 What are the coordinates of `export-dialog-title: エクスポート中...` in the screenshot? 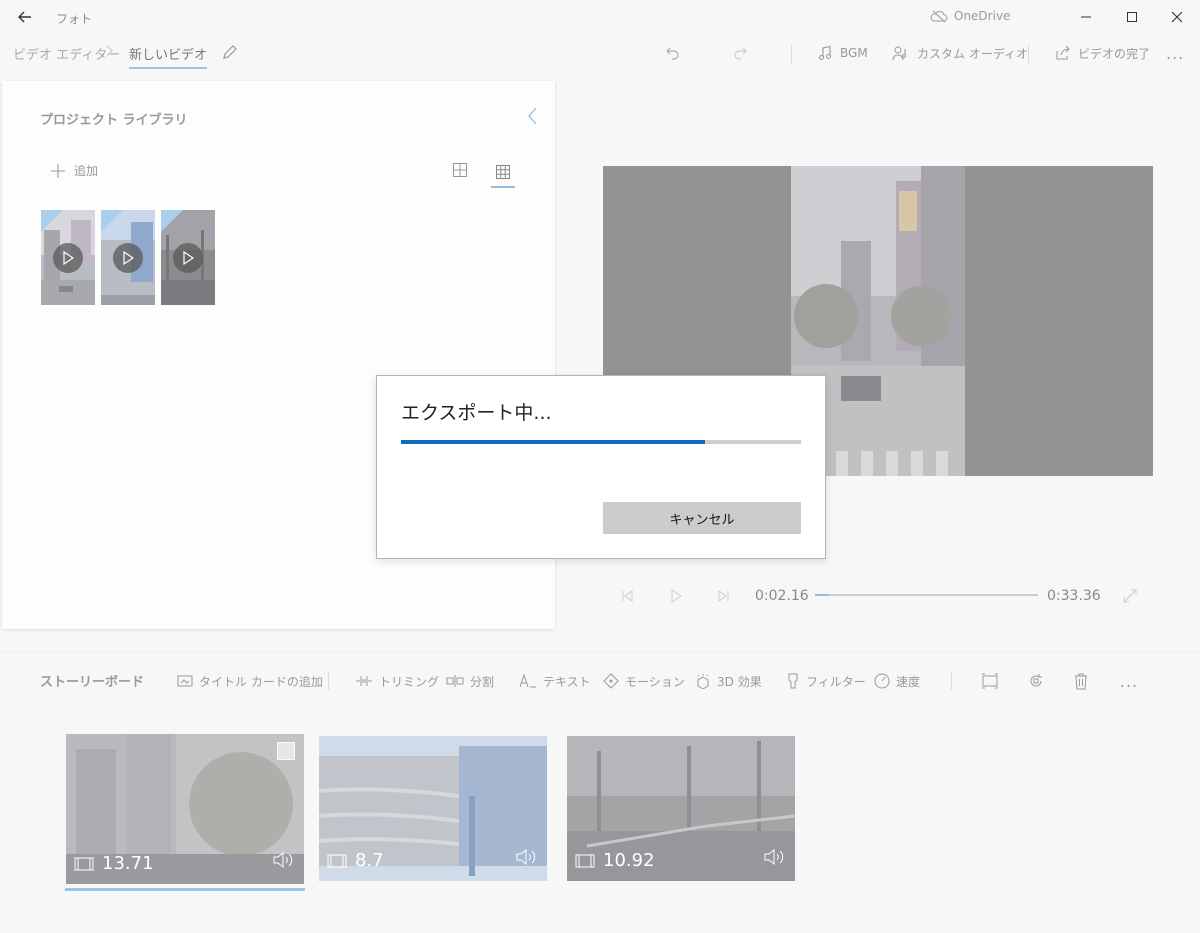 It's located at (476, 413).